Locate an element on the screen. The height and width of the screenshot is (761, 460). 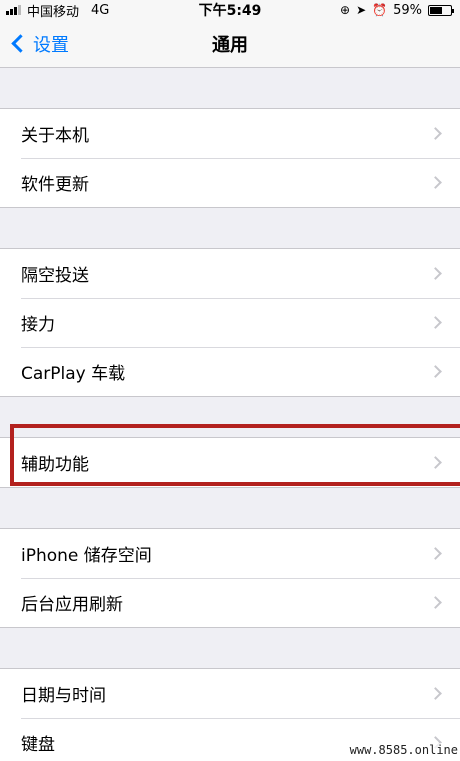
alarm-icon: ⏰ is located at coordinates (380, 10).